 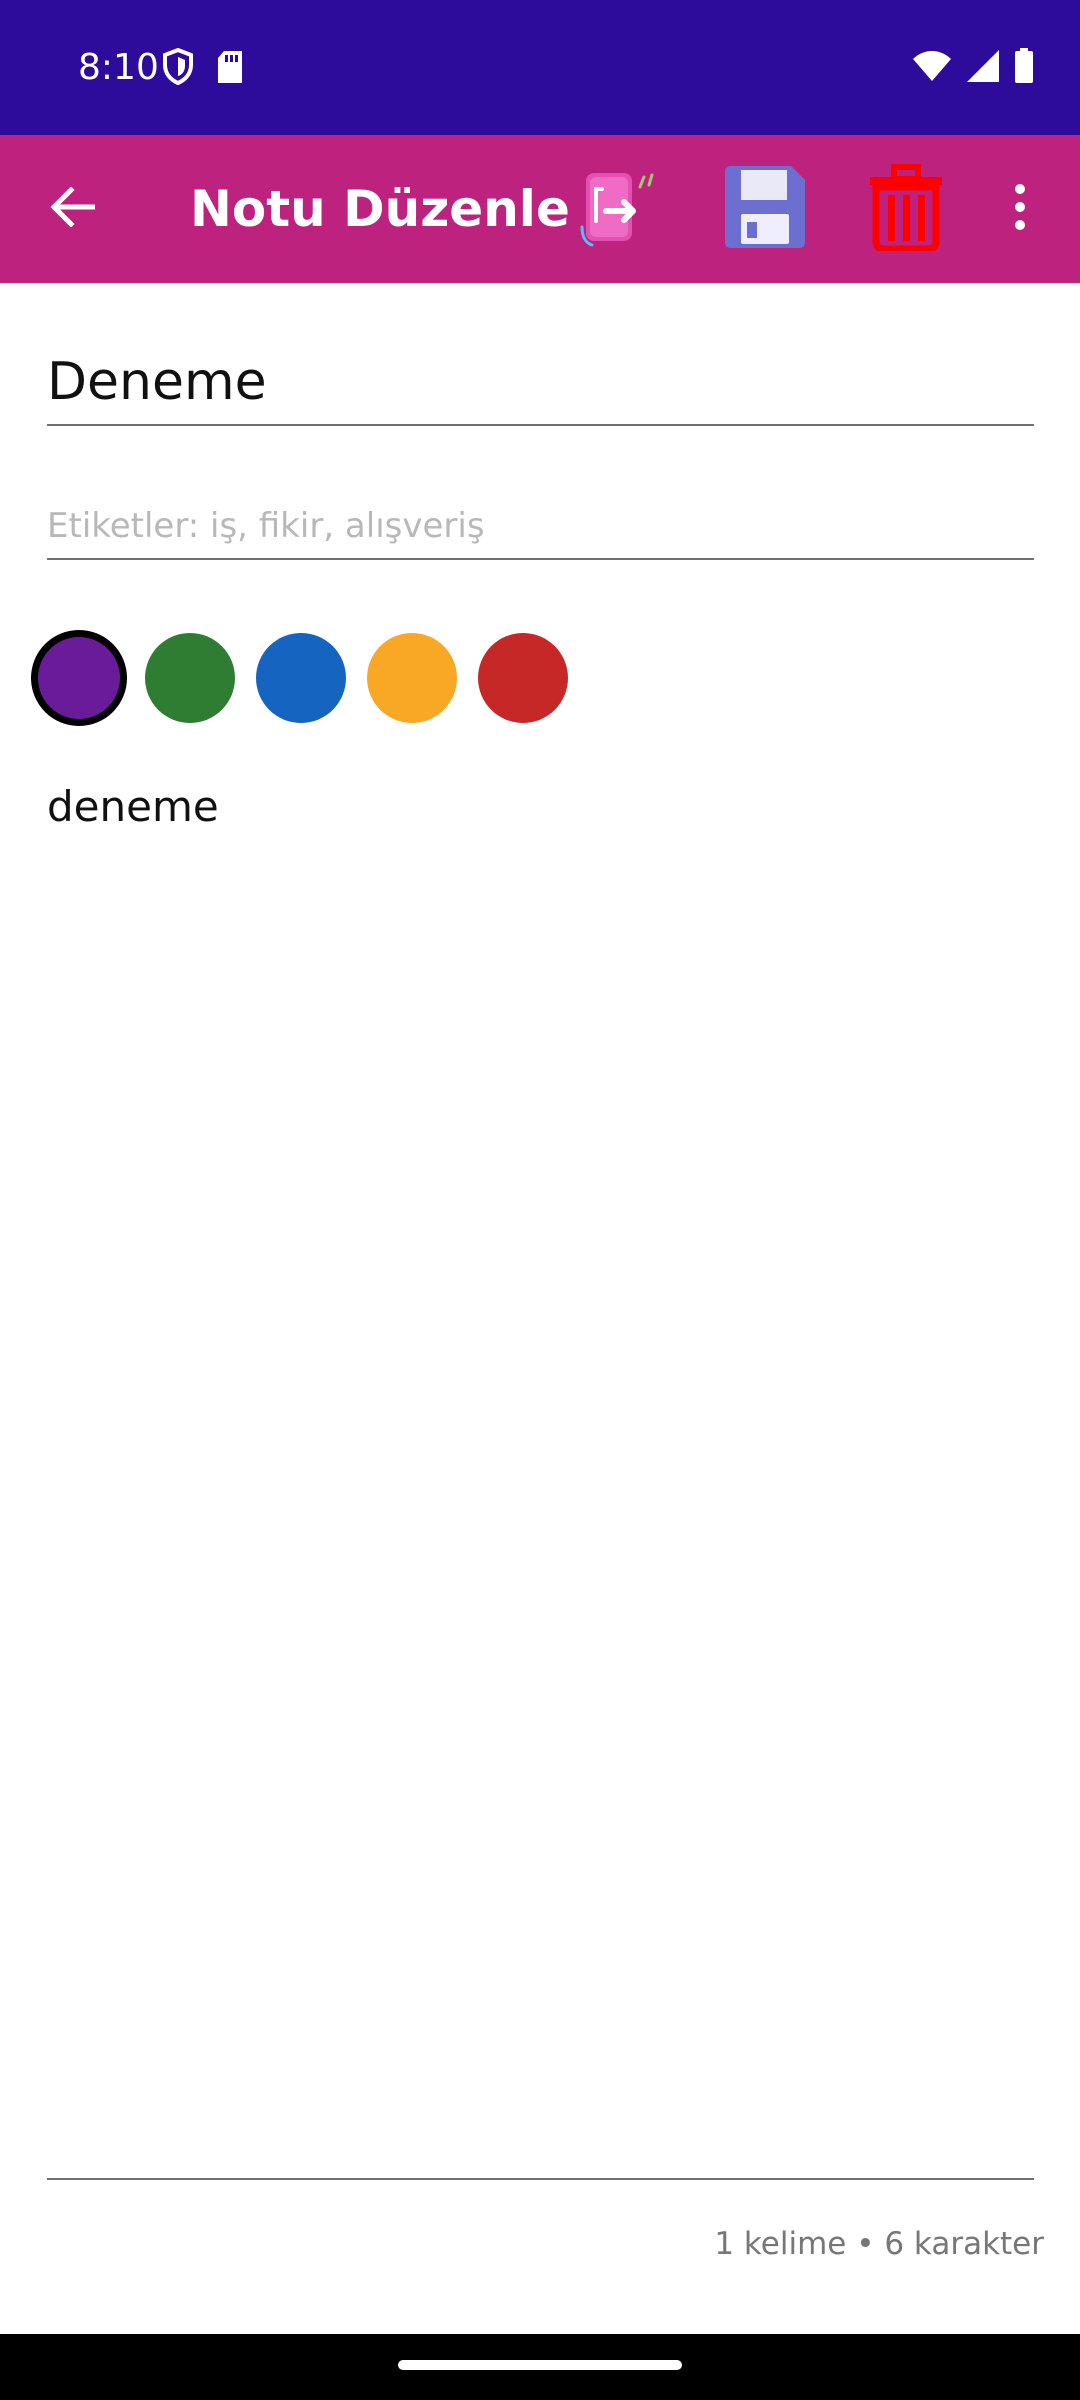 I want to click on save-button, so click(x=764, y=209).